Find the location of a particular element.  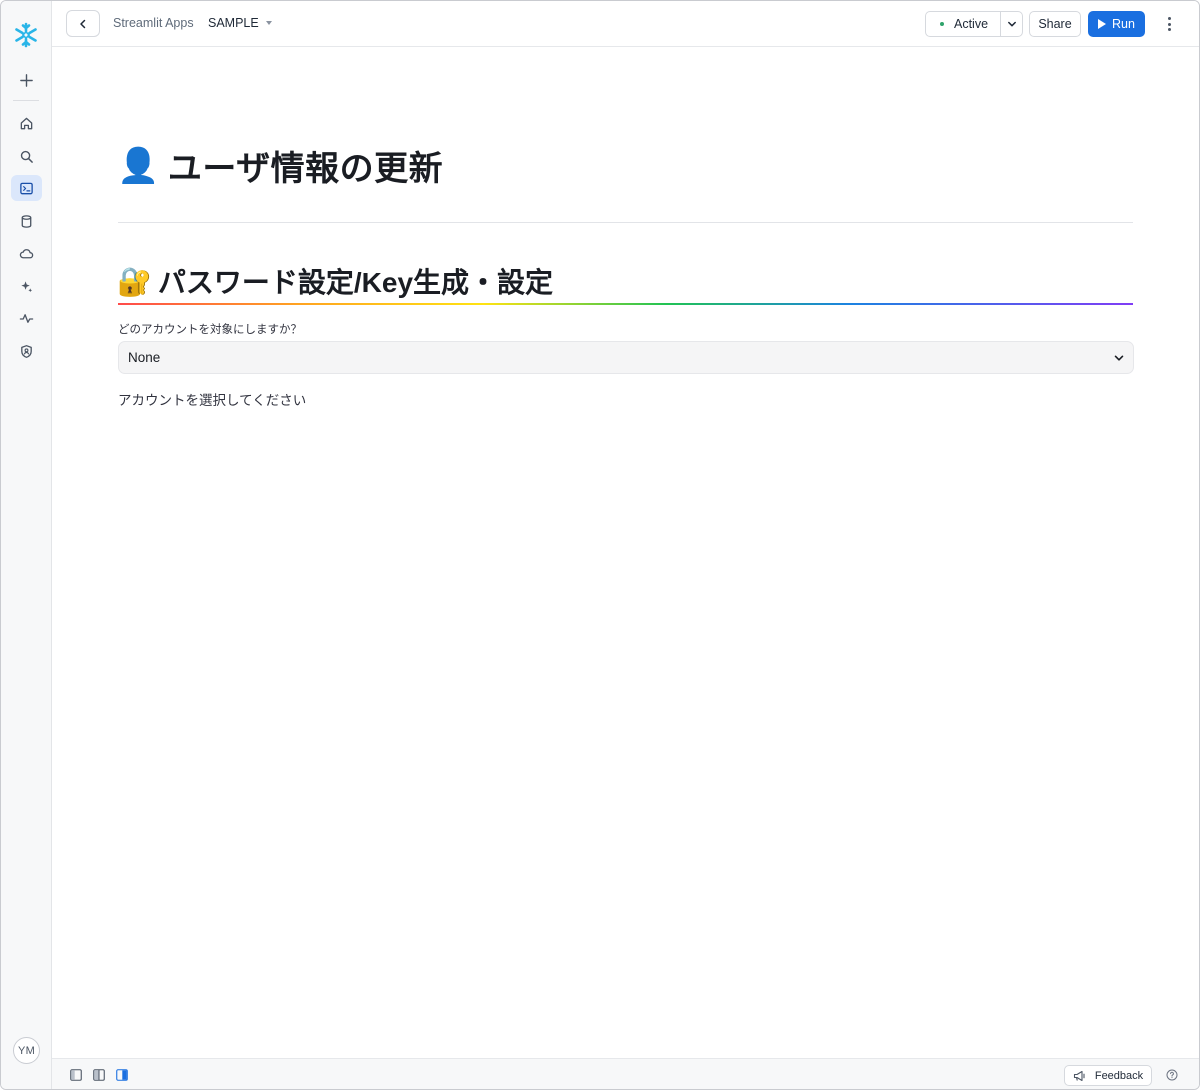

section-header: 🔐 パスワード設定/Key生成・設定 is located at coordinates (335, 281).